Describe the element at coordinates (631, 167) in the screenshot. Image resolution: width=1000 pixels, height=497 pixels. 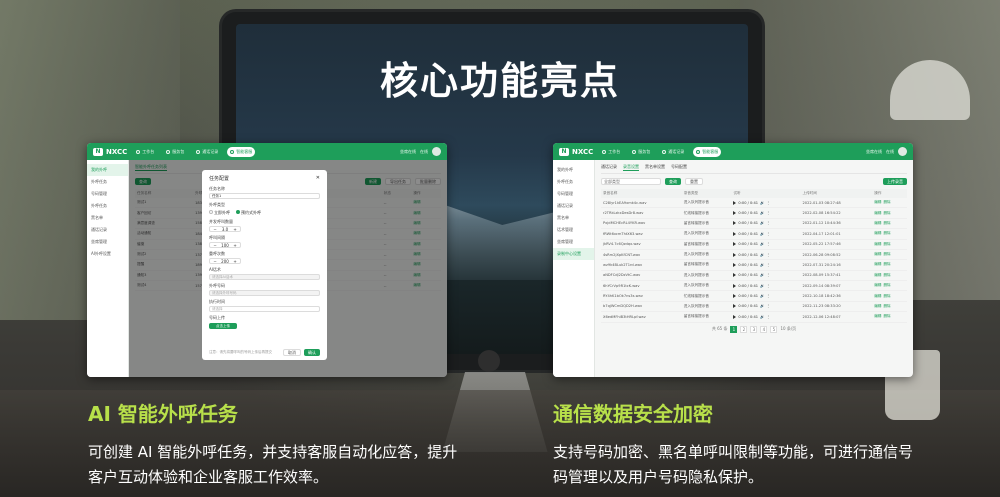
I see `tab-active: 录音设置` at that location.